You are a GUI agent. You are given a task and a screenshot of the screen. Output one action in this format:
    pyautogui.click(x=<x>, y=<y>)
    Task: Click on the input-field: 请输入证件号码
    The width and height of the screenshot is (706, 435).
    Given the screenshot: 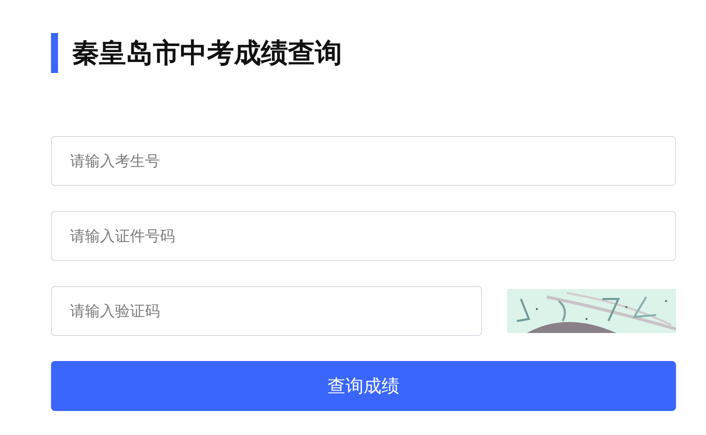 What is the action you would take?
    pyautogui.click(x=363, y=236)
    